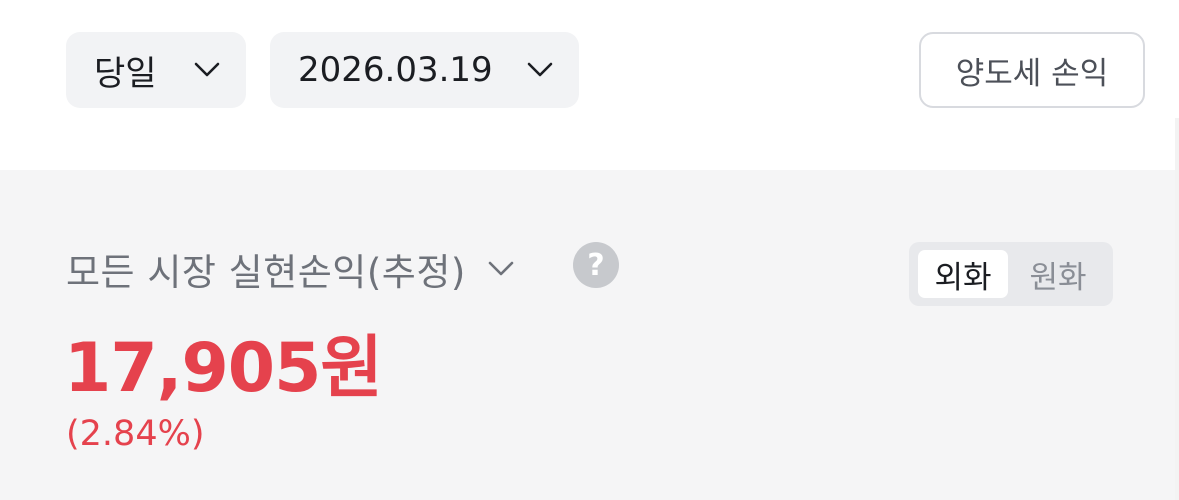 The image size is (1179, 500). I want to click on question-circle-icon: ?, so click(596, 265).